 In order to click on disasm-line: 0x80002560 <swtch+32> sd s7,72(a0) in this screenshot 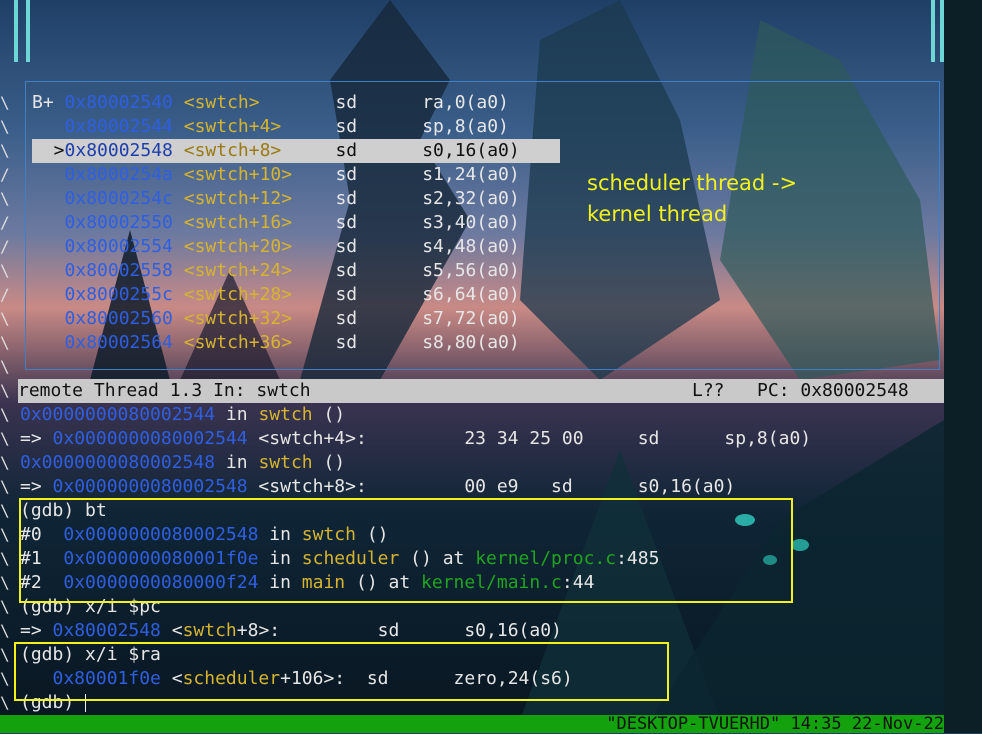, I will do `click(292, 318)`.